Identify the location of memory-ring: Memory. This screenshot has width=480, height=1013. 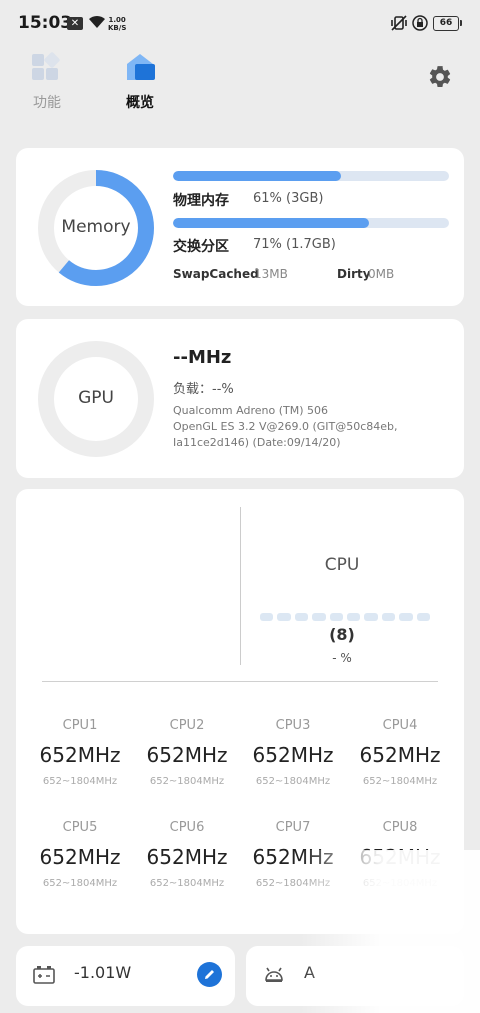
(96, 228).